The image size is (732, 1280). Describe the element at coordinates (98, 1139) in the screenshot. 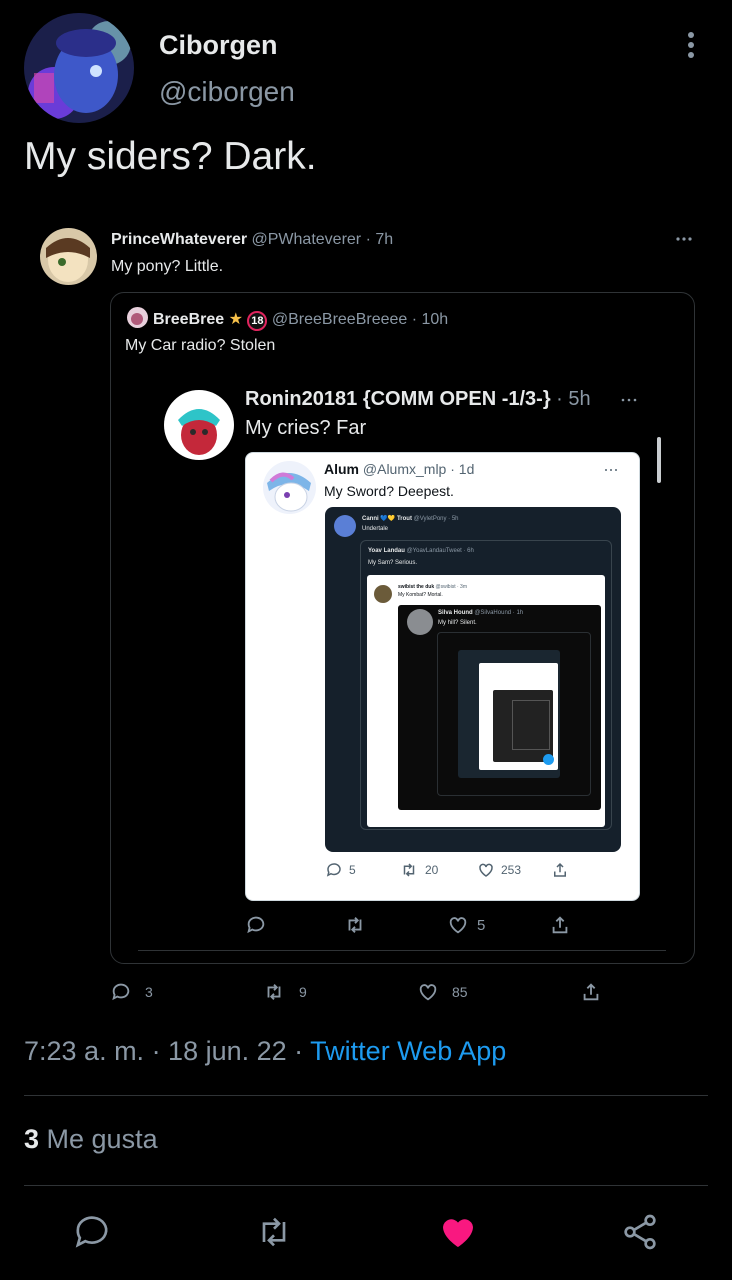

I see `likes-label: Me gusta` at that location.